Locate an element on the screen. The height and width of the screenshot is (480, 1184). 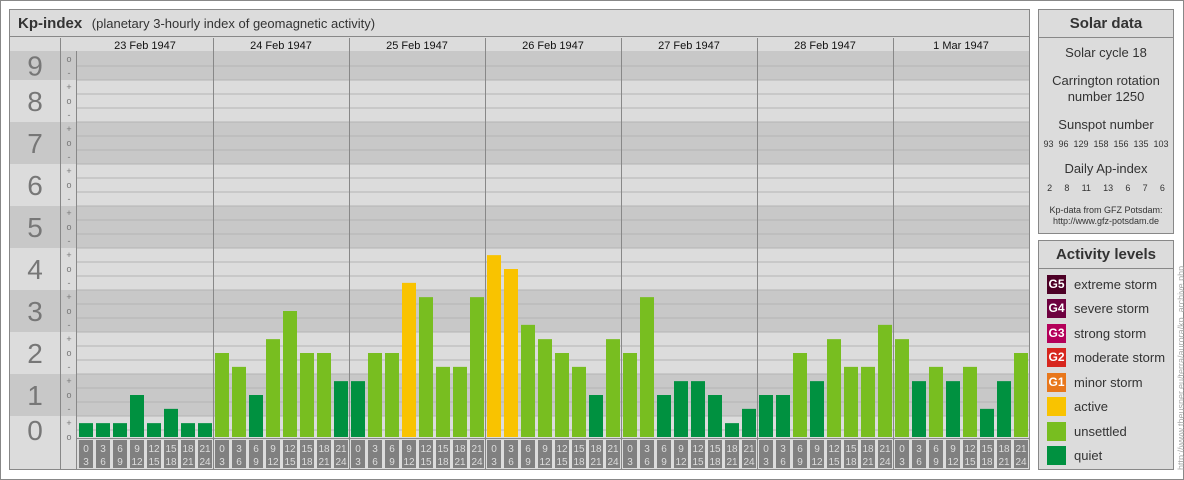
interval-end: 18 is located at coordinates (715, 462).